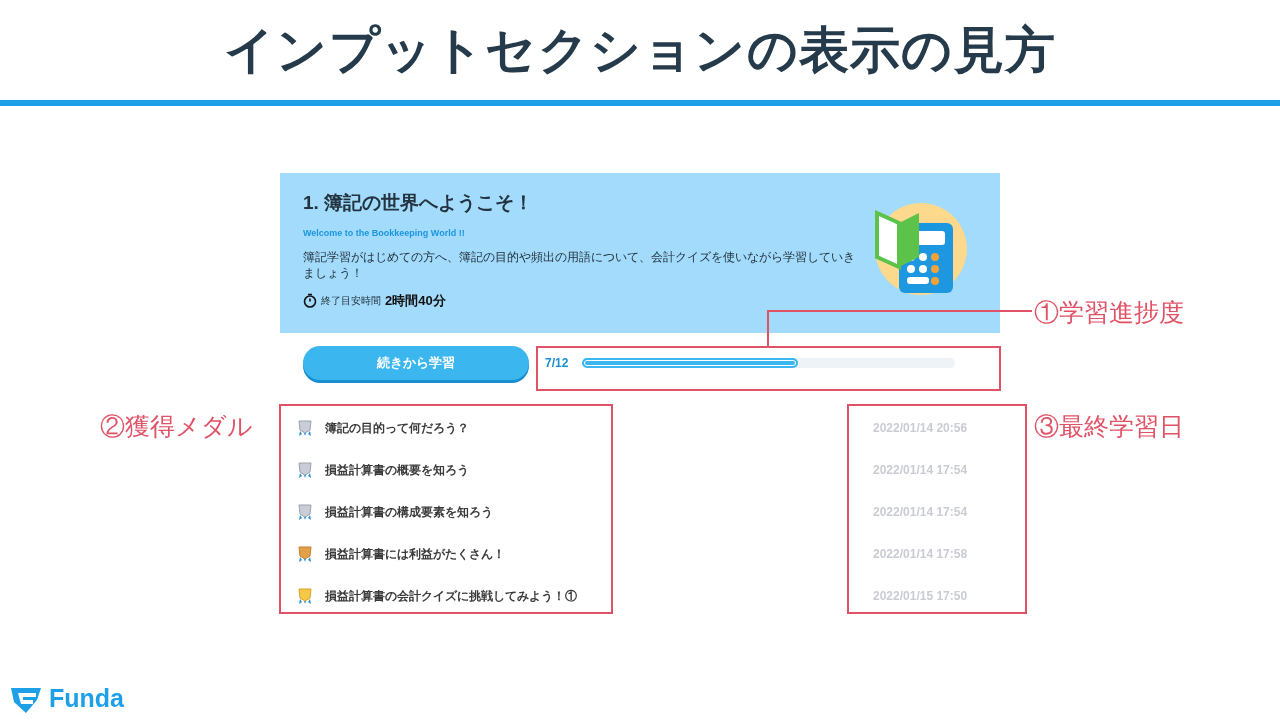 The width and height of the screenshot is (1280, 720). I want to click on lesson-title: 損益計算書の会計クイズに挑戦してみよう！①, so click(451, 596).